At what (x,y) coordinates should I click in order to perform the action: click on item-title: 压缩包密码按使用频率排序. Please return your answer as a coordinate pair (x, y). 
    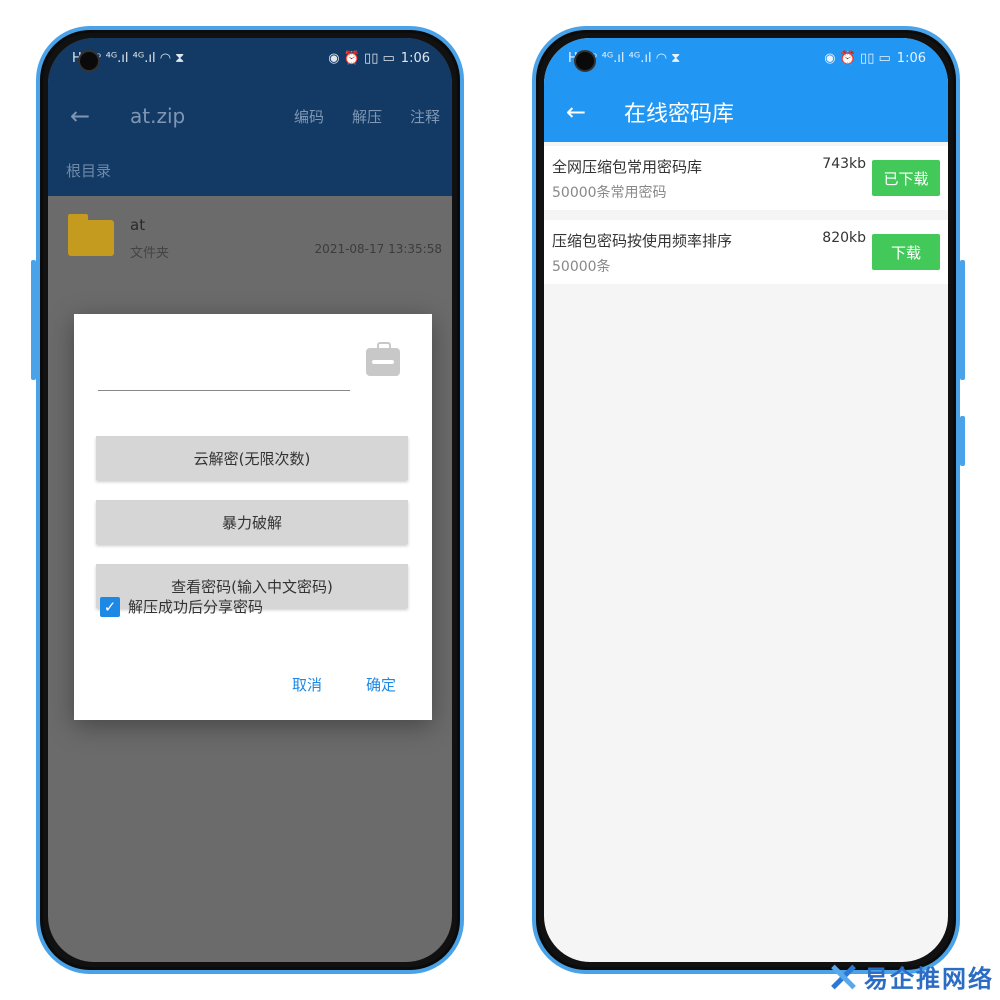
    Looking at the image, I should click on (642, 241).